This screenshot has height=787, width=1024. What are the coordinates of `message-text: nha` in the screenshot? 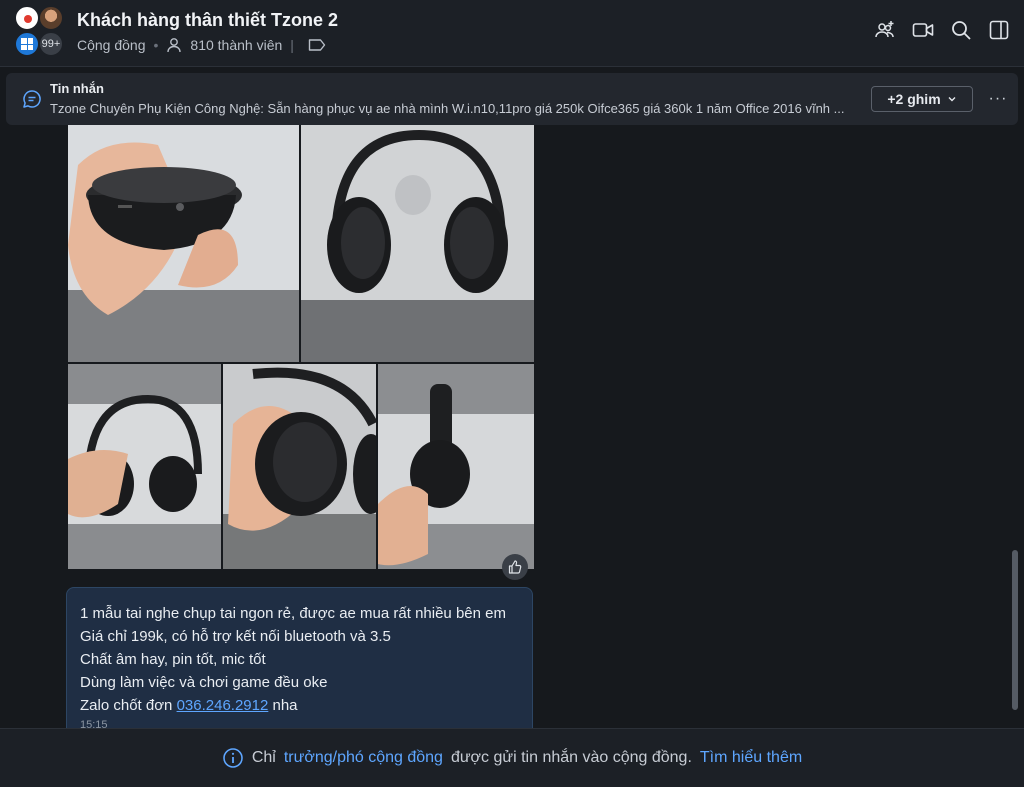 It's located at (285, 705).